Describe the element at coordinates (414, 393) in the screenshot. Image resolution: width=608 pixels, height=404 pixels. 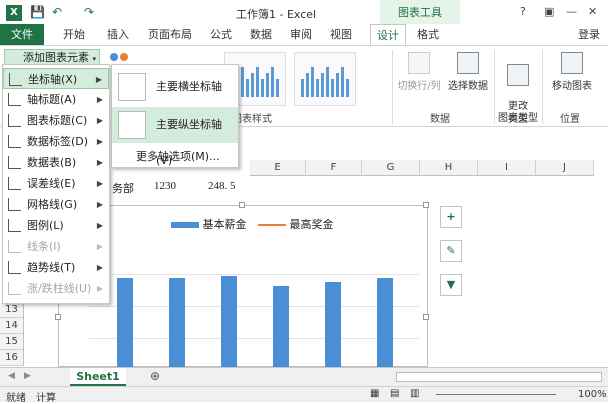
I see `page-break-view-icon: ▥` at that location.